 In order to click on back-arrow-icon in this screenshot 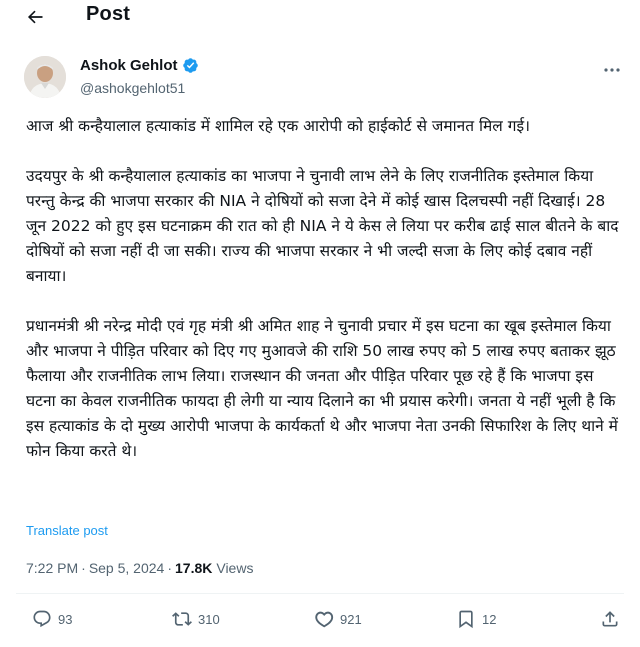, I will do `click(35, 17)`.